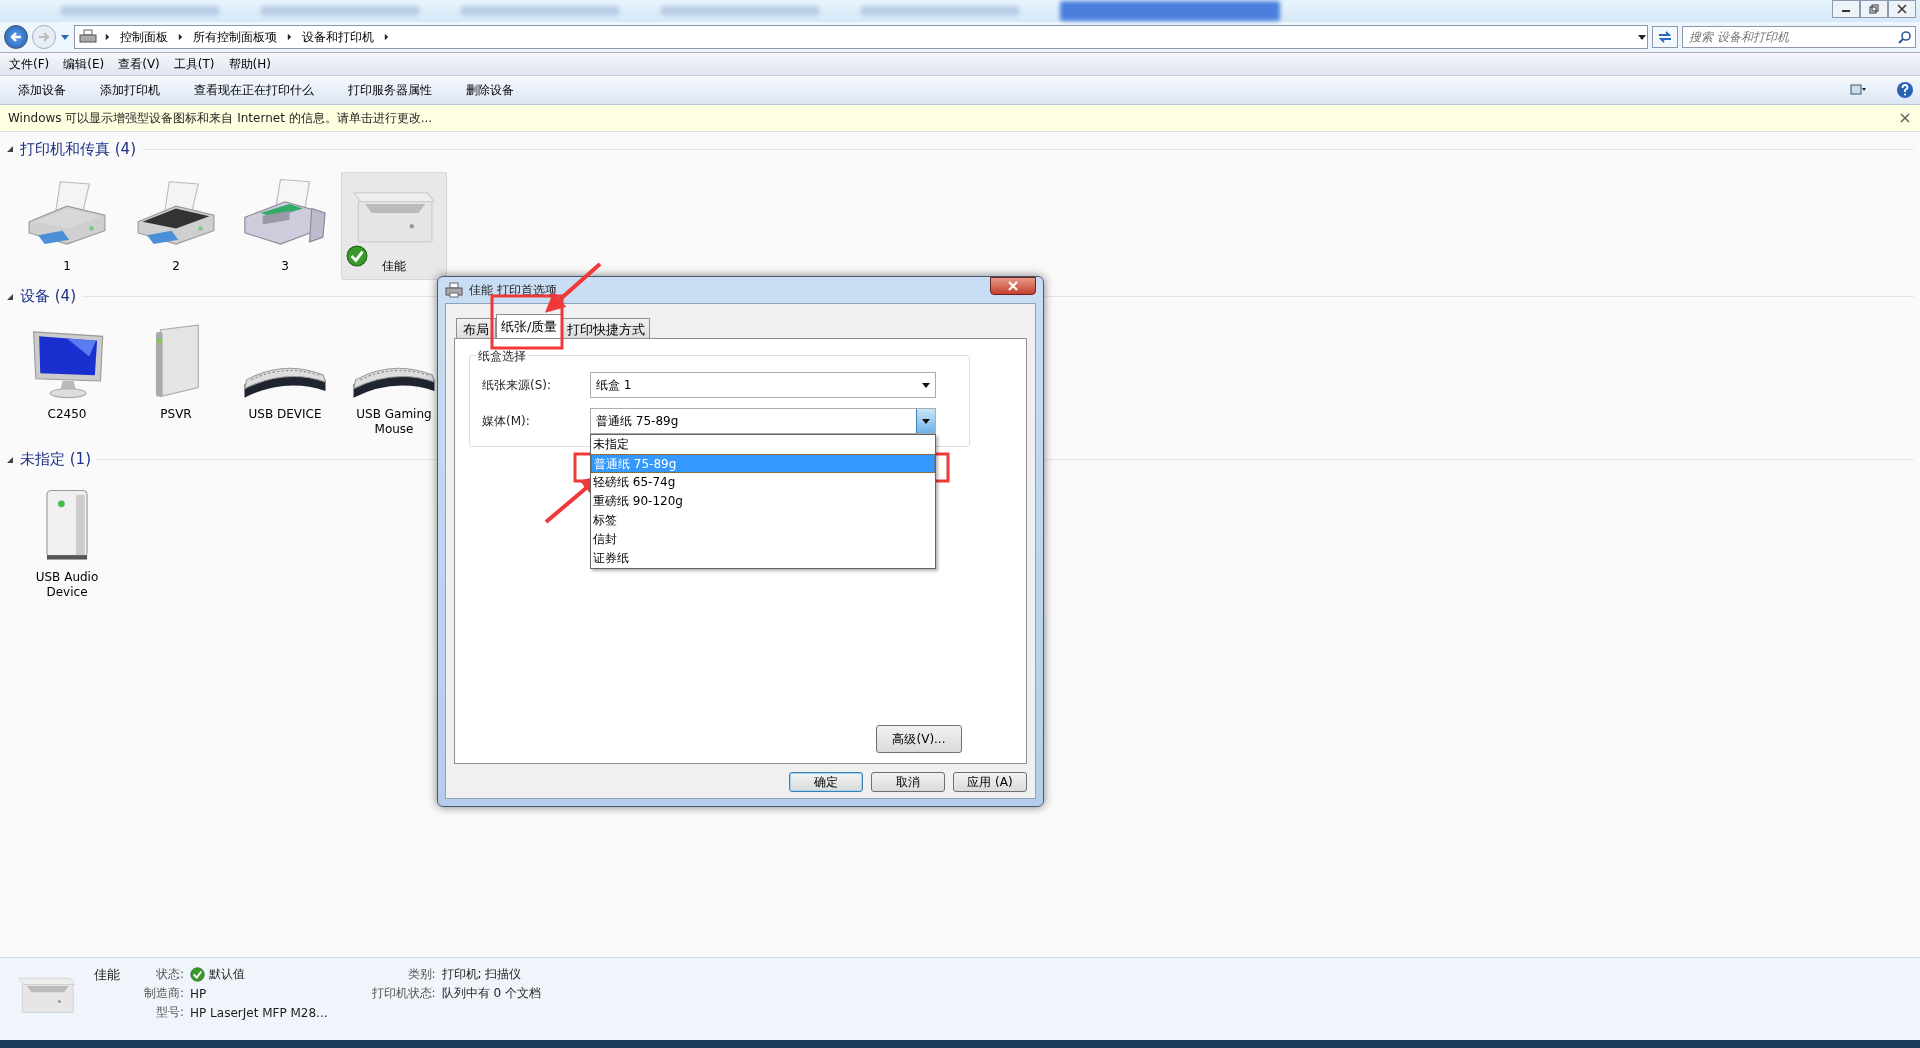 The image size is (1920, 1048). Describe the element at coordinates (170, 1012) in the screenshot. I see `detail-label: 型号:` at that location.